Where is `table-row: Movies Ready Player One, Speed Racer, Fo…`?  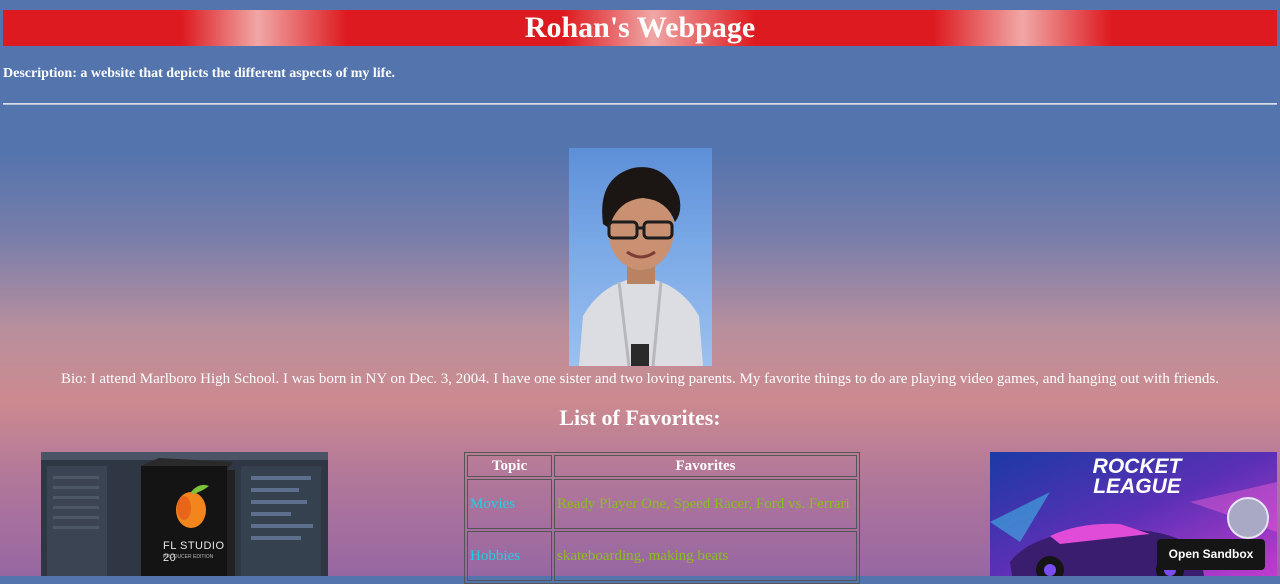 table-row: Movies Ready Player One, Speed Racer, Fo… is located at coordinates (662, 504).